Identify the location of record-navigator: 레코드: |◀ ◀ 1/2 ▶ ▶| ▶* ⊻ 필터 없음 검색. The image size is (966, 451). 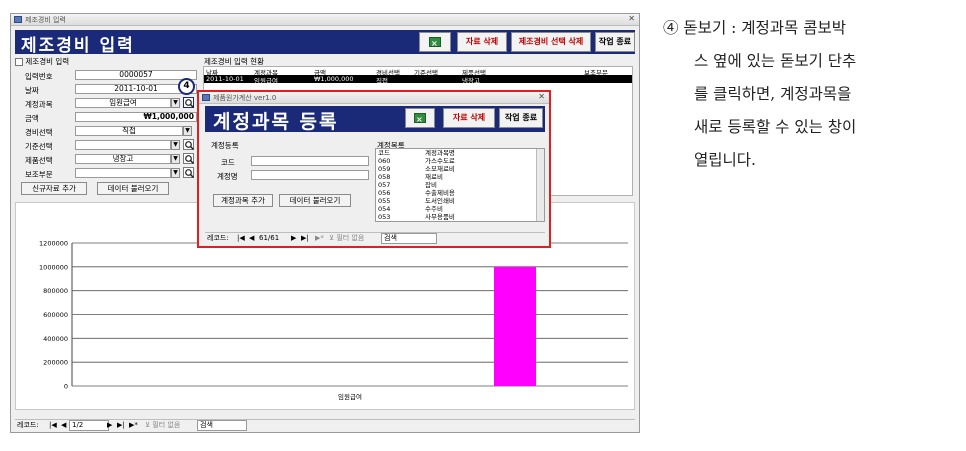
(325, 425).